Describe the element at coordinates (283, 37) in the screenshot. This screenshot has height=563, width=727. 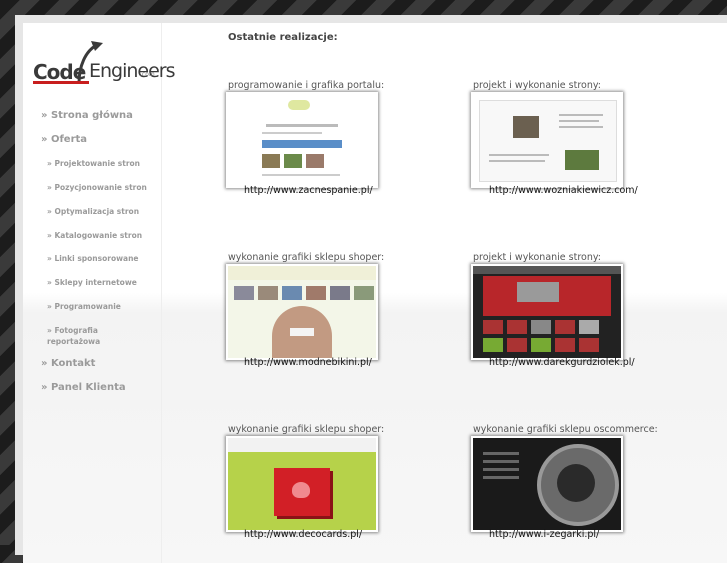
I see `page-title: Ostatnie realizacje:` at that location.